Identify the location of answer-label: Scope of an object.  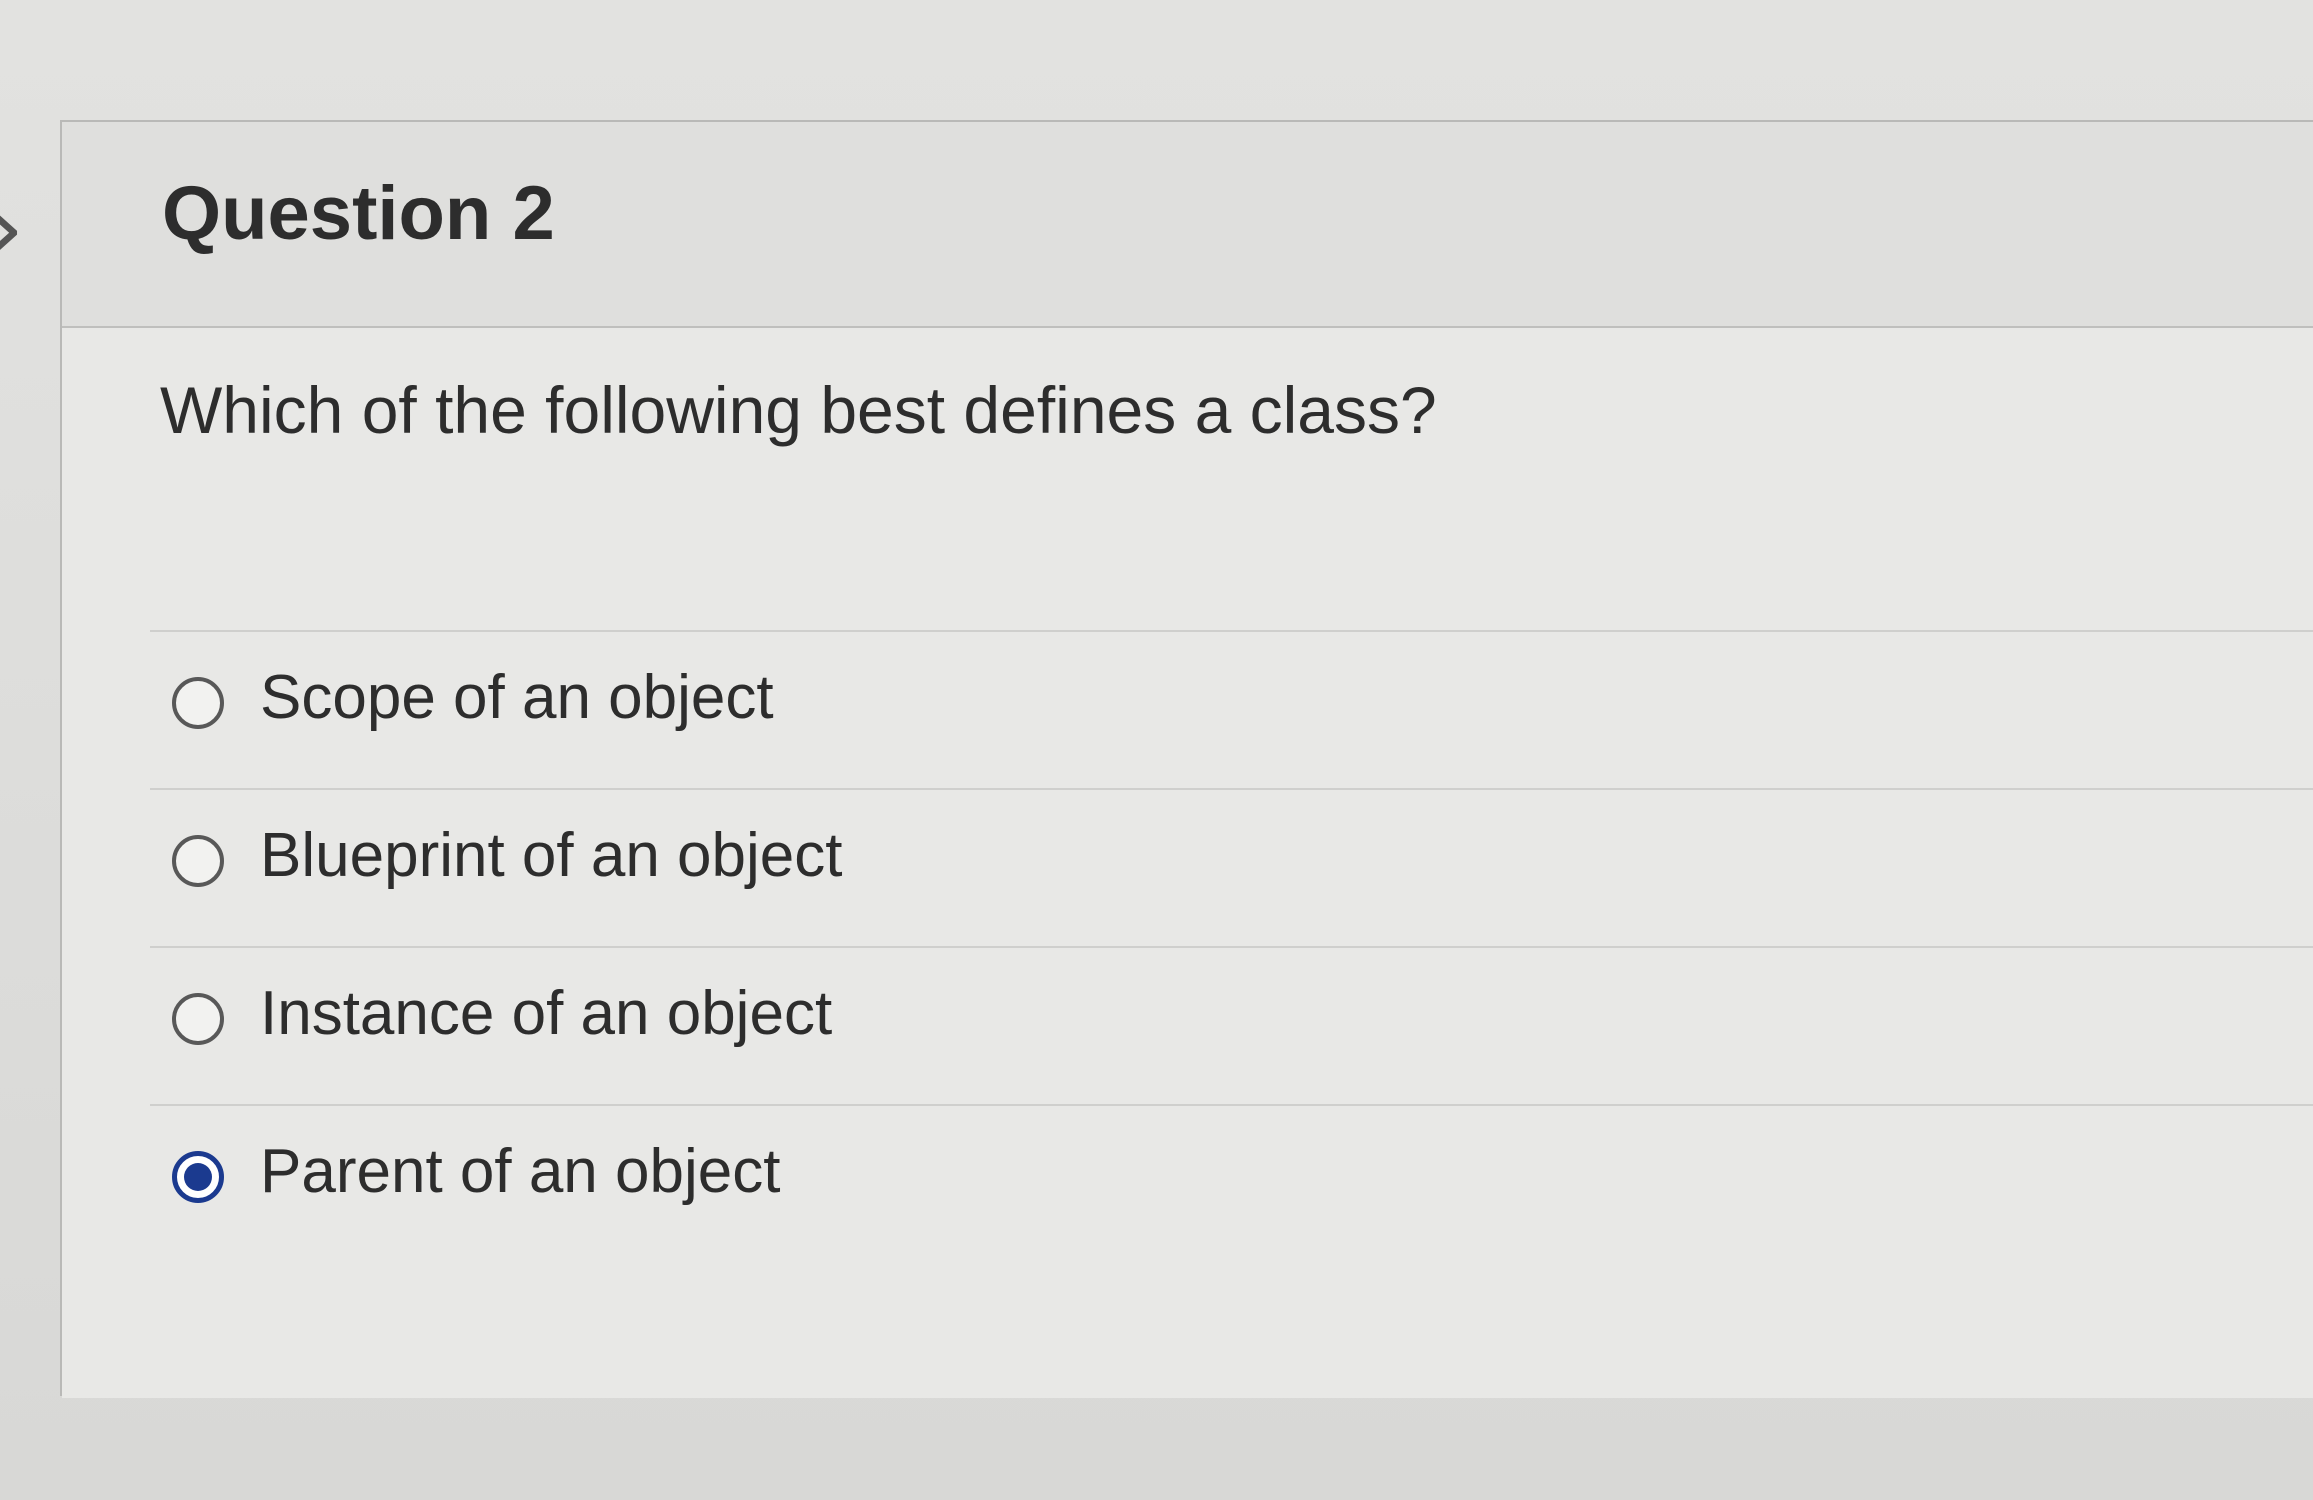
(517, 697).